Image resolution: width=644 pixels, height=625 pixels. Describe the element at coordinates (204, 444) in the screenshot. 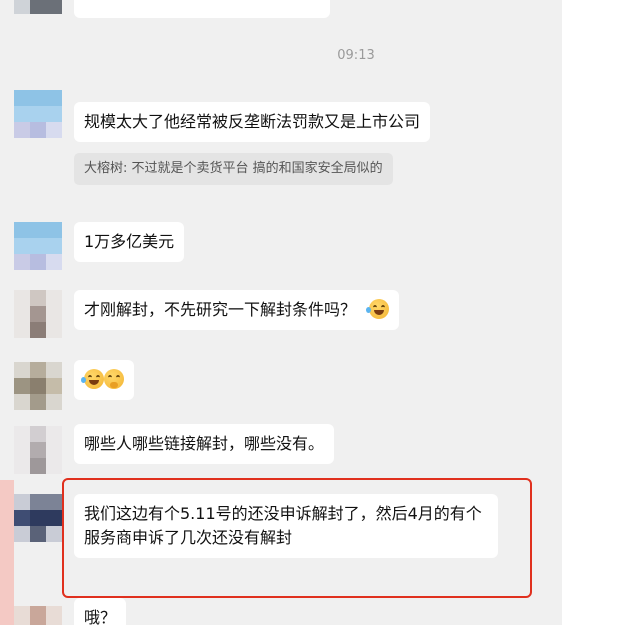

I see `message-bubble: 哪些人哪些链接解封，哪些没有。` at that location.